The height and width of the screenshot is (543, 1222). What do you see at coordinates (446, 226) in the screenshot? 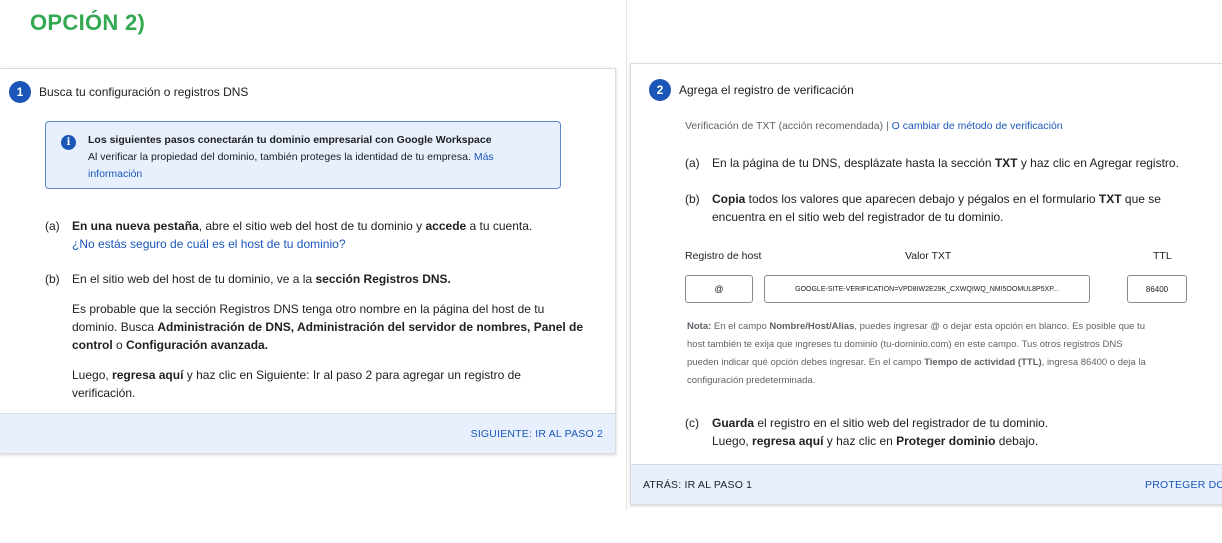
I see `sign-in-emphasis: accede` at bounding box center [446, 226].